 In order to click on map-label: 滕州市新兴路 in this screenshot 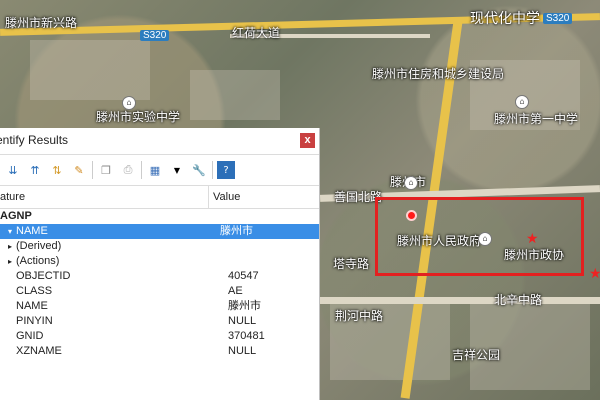, I will do `click(41, 23)`.